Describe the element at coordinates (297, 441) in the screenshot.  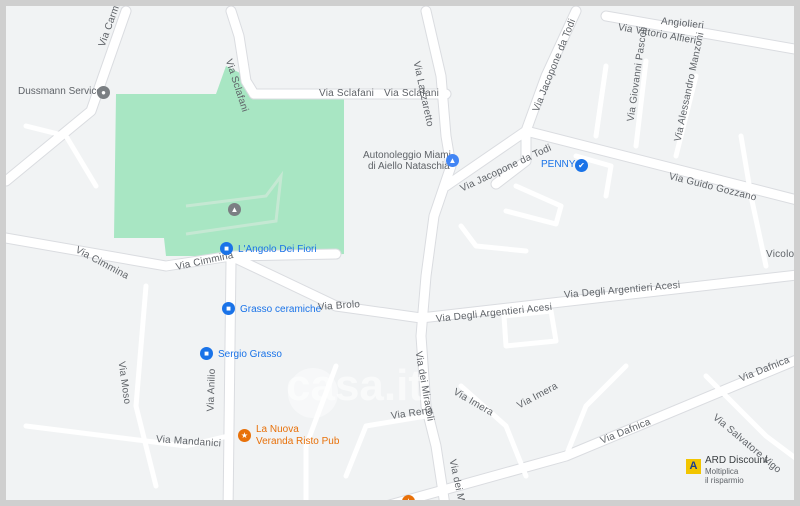
I see `poi-nuova-veranda-line2: Veranda Risto Pub` at that location.